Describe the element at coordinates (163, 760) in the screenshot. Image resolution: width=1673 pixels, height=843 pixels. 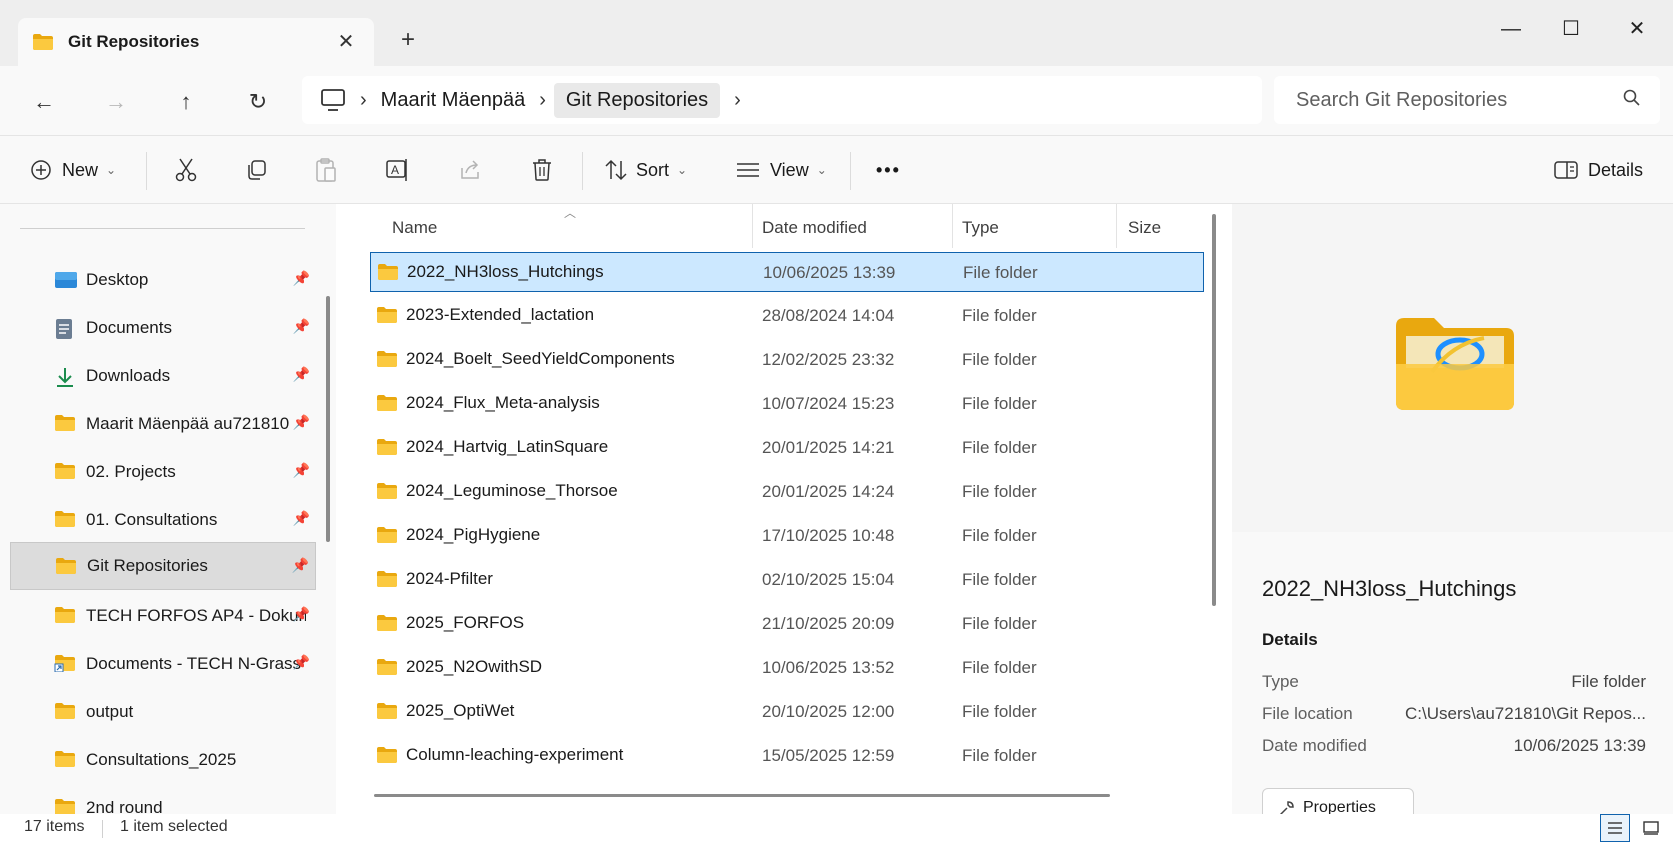
I see `sidebar-item-consultations-2025: Consultations_2025` at that location.